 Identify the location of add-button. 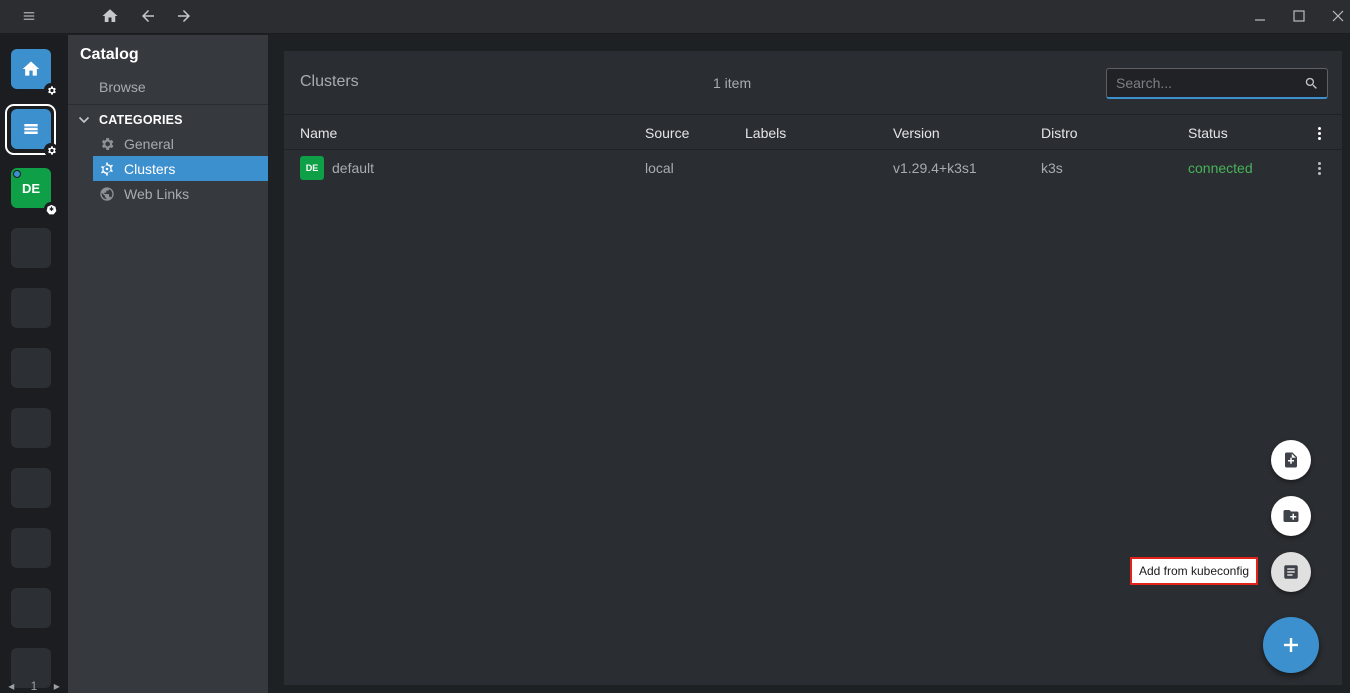
(1291, 645).